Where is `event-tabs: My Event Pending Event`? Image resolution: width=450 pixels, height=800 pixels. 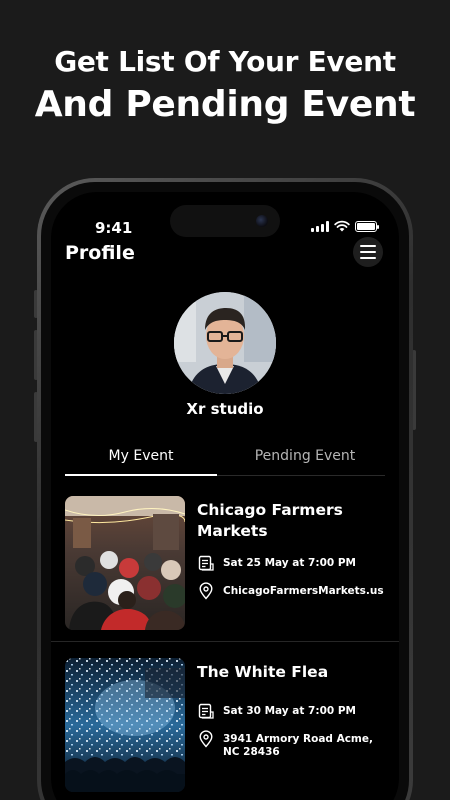
event-tabs: My Event Pending Event is located at coordinates (225, 458).